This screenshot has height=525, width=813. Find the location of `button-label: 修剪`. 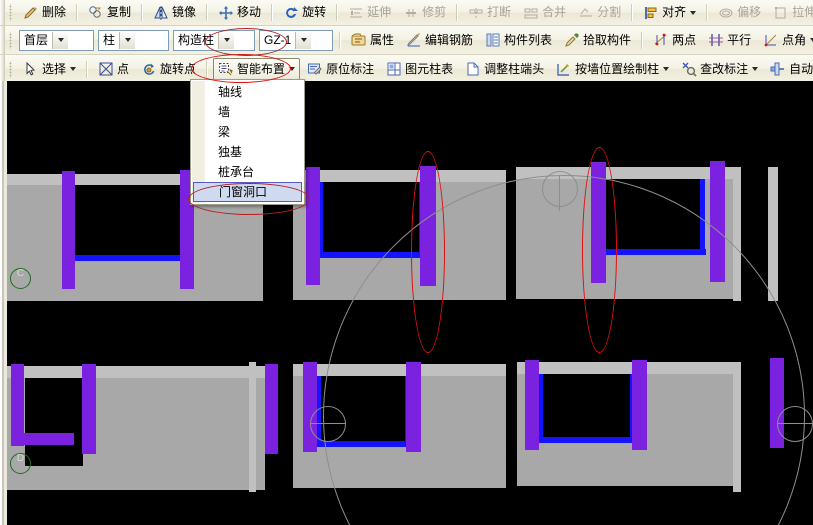

button-label: 修剪 is located at coordinates (434, 12).